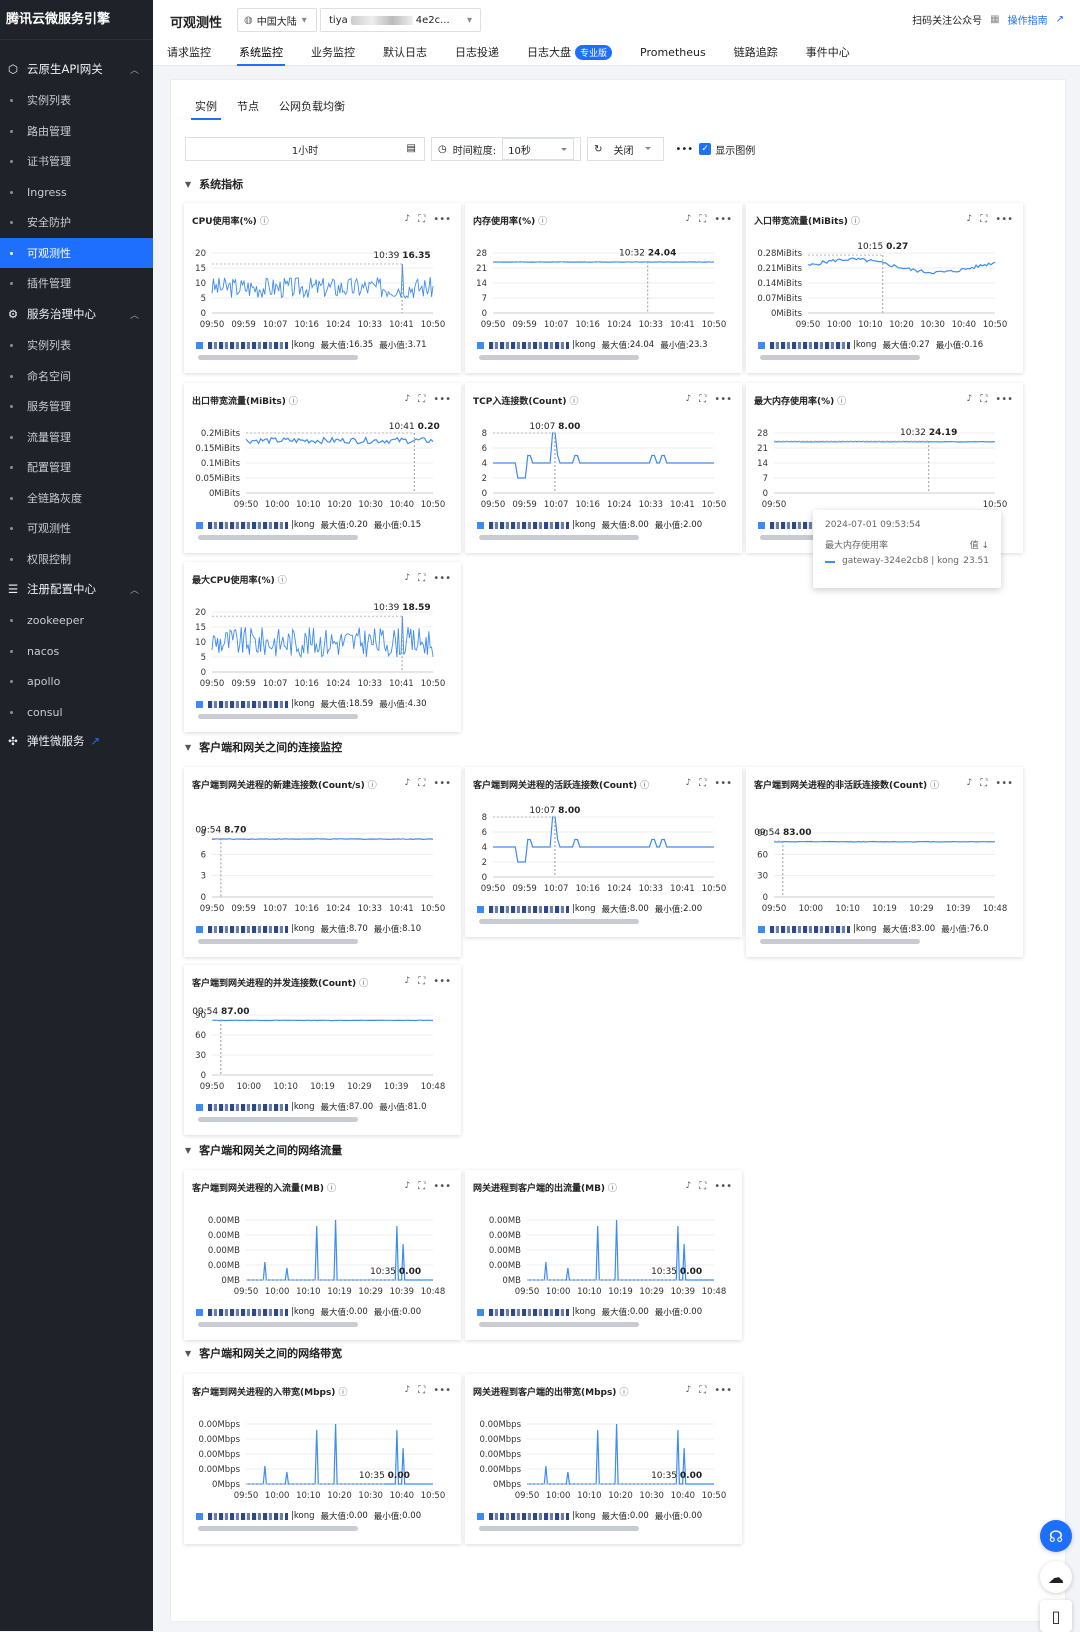 The image size is (1080, 1632). Describe the element at coordinates (76, 651) in the screenshot. I see `sidebar-item: nacos` at that location.